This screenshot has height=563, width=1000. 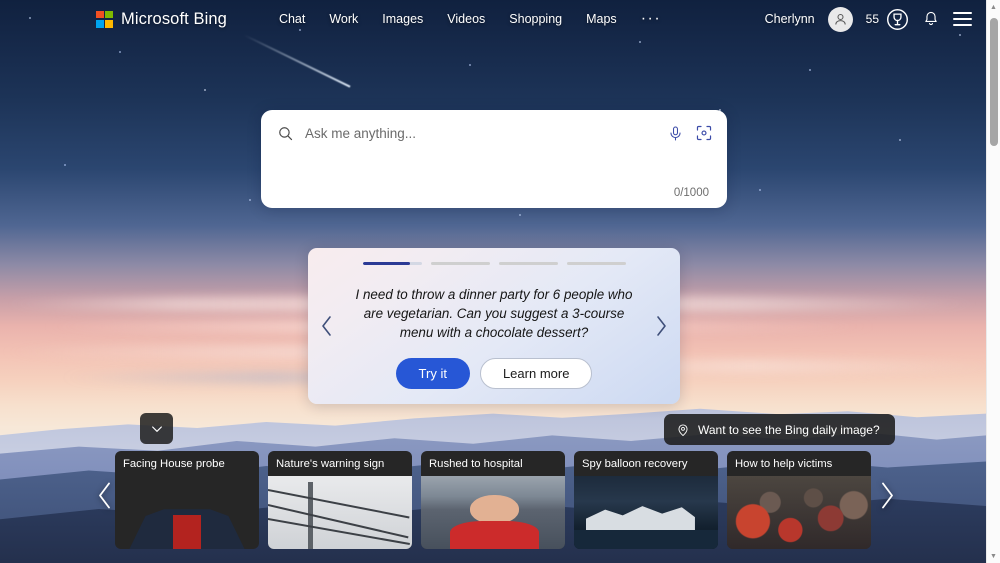 I want to click on news-card: Nature's warning sign, so click(x=340, y=500).